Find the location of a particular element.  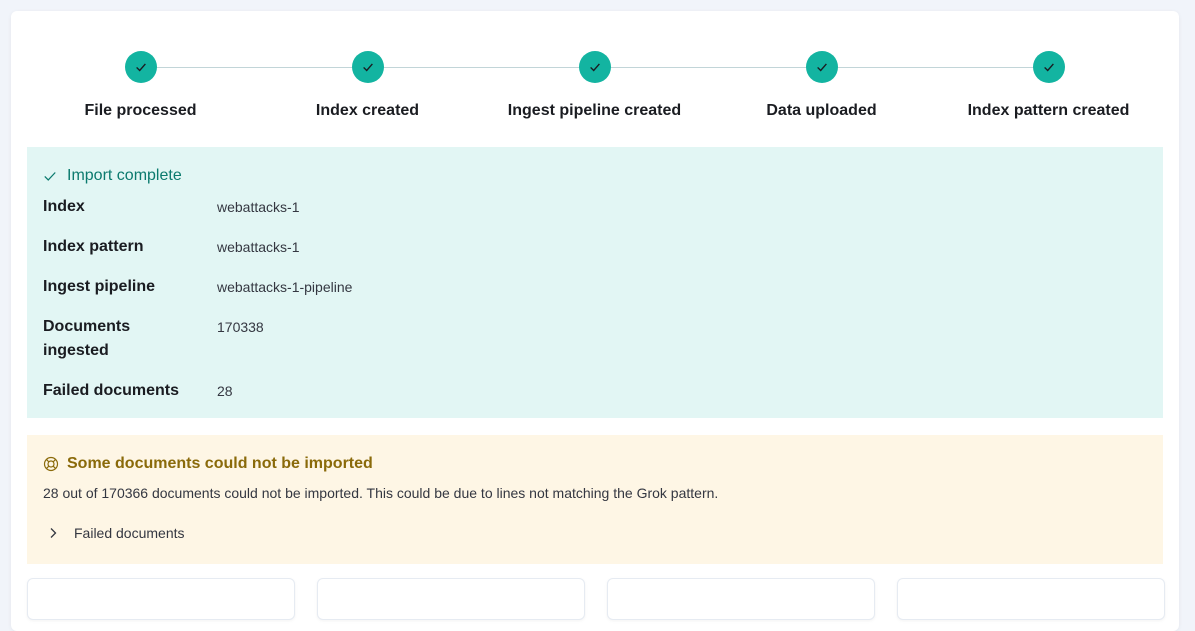

summary-label: Ingest pipeline is located at coordinates (99, 286).